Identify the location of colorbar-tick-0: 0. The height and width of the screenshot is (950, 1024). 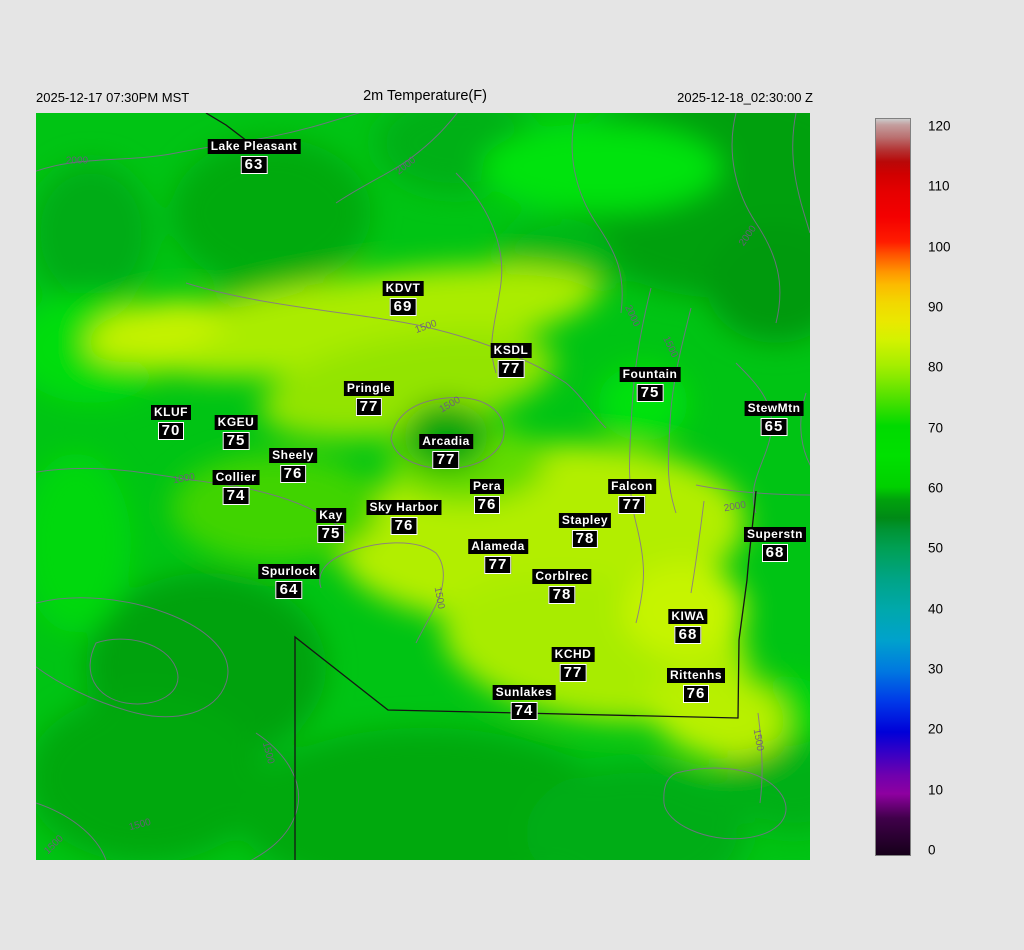
(932, 850).